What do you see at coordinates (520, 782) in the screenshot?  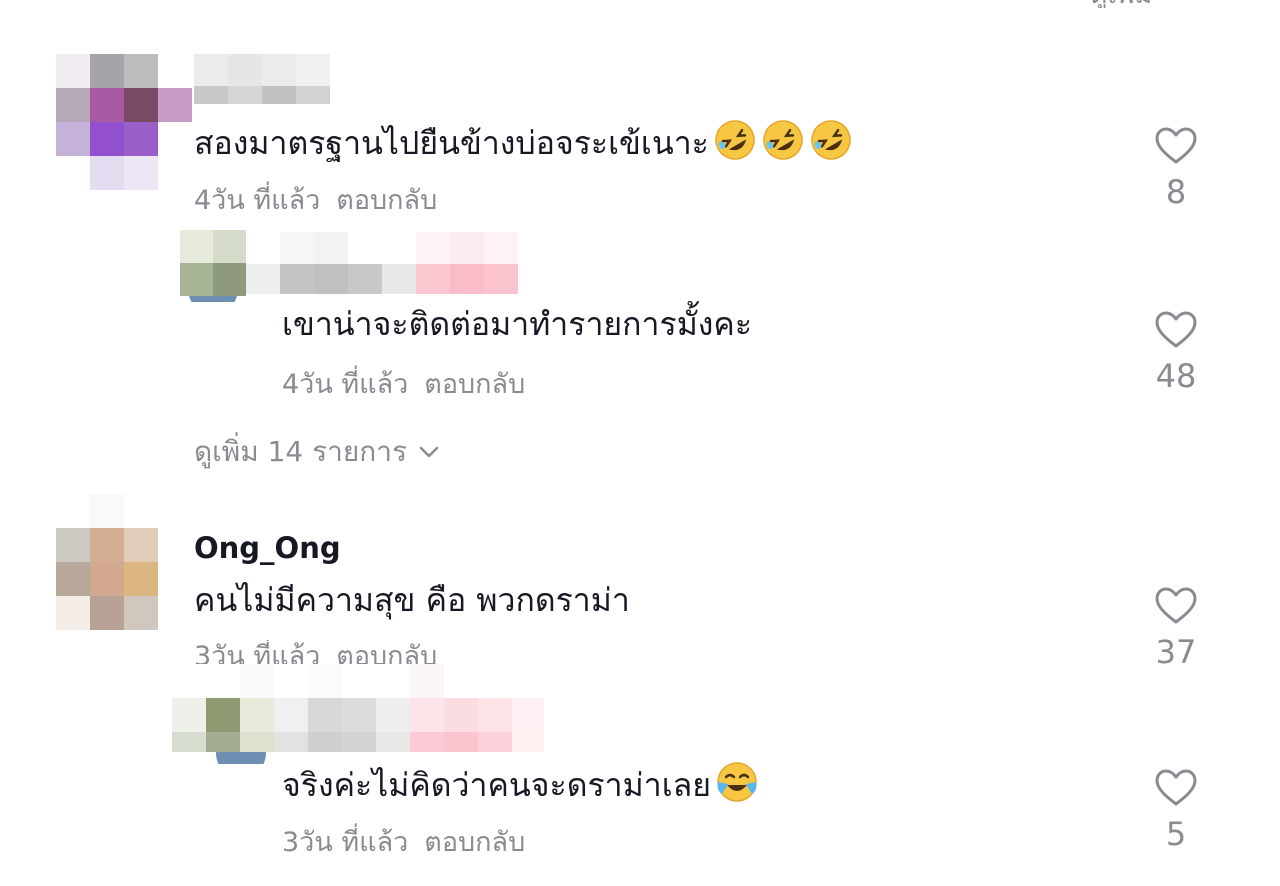 I see `reply-text: จริงค่ะไม่คิดว่าคนจะดราม่าเลย` at bounding box center [520, 782].